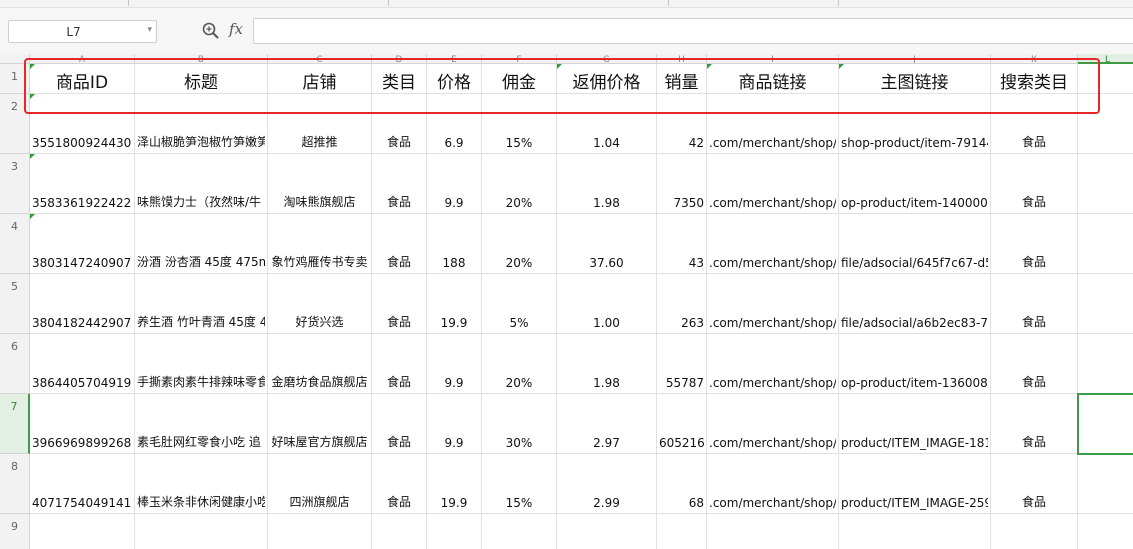 The height and width of the screenshot is (549, 1133). Describe the element at coordinates (236, 29) in the screenshot. I see `fx-icon: fx` at that location.